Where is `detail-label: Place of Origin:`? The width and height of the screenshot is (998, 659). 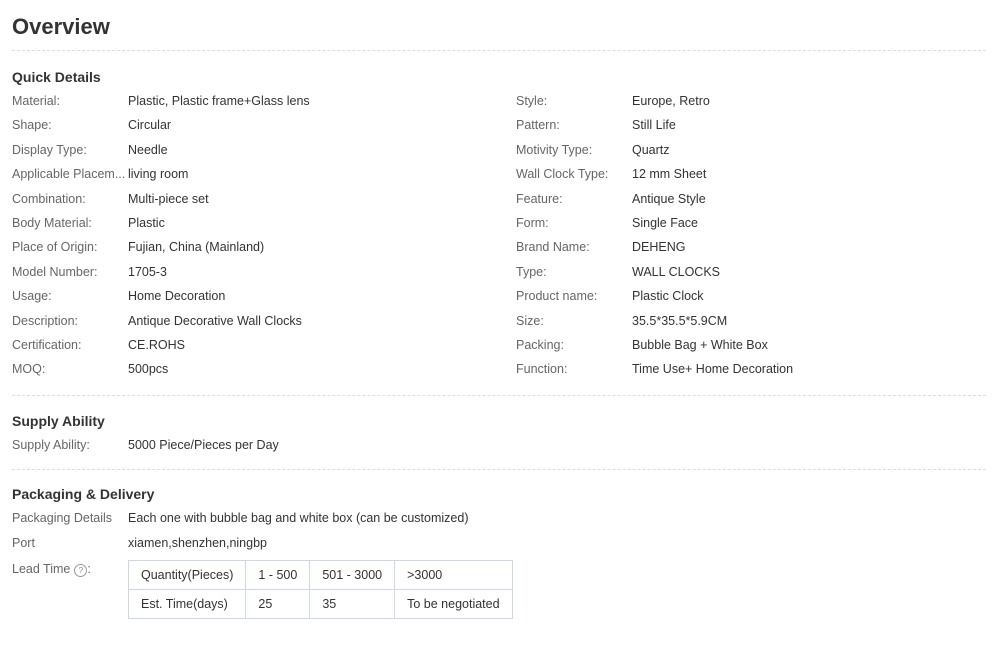 detail-label: Place of Origin: is located at coordinates (55, 247).